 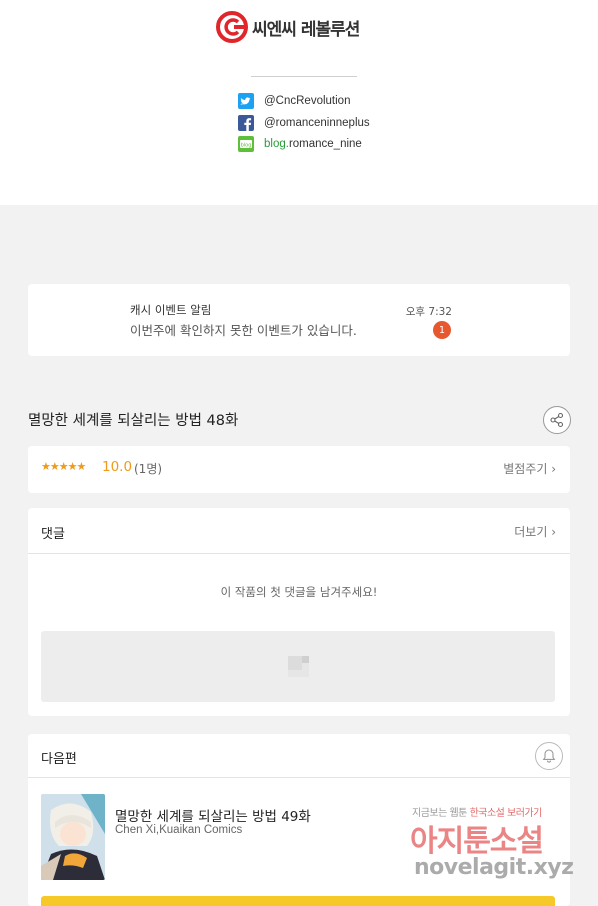 I want to click on notification-title: 캐시 이벤트 알림, so click(x=171, y=310).